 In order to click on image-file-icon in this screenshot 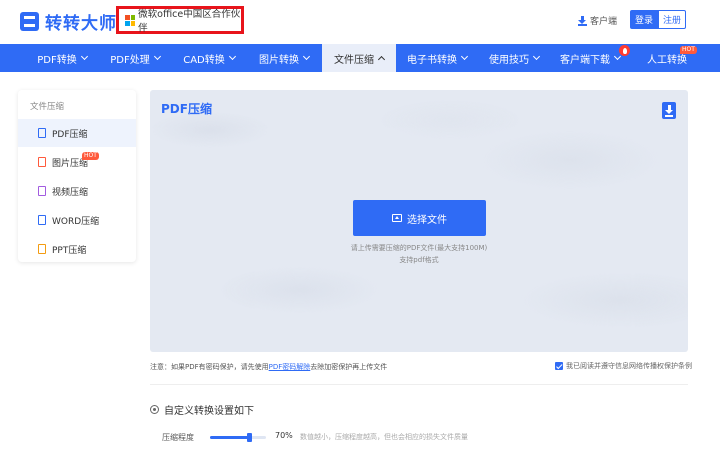, I will do `click(42, 162)`.